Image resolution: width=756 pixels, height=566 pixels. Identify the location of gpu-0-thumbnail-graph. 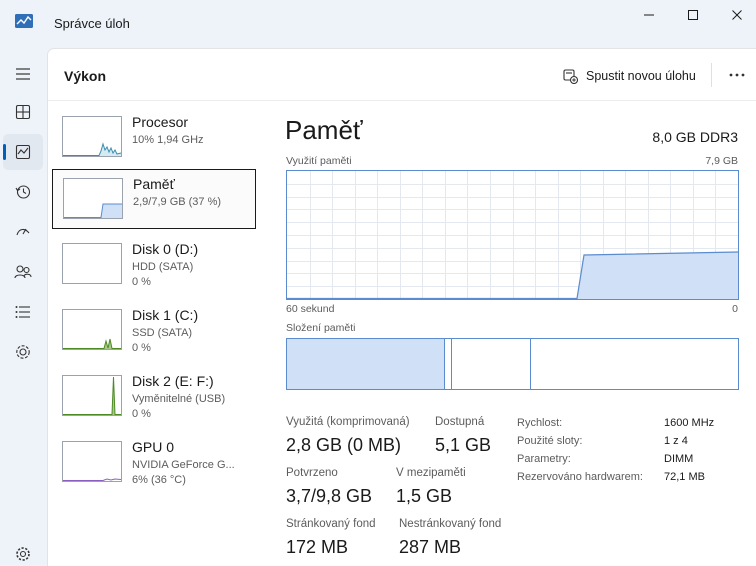
(92, 461).